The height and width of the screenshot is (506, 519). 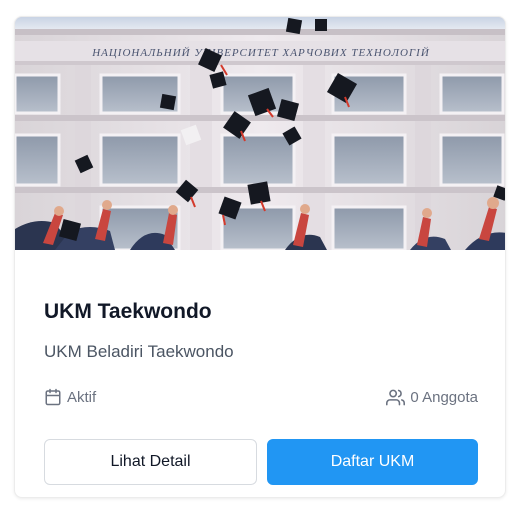 I want to click on status-label: Aktif, so click(x=82, y=397).